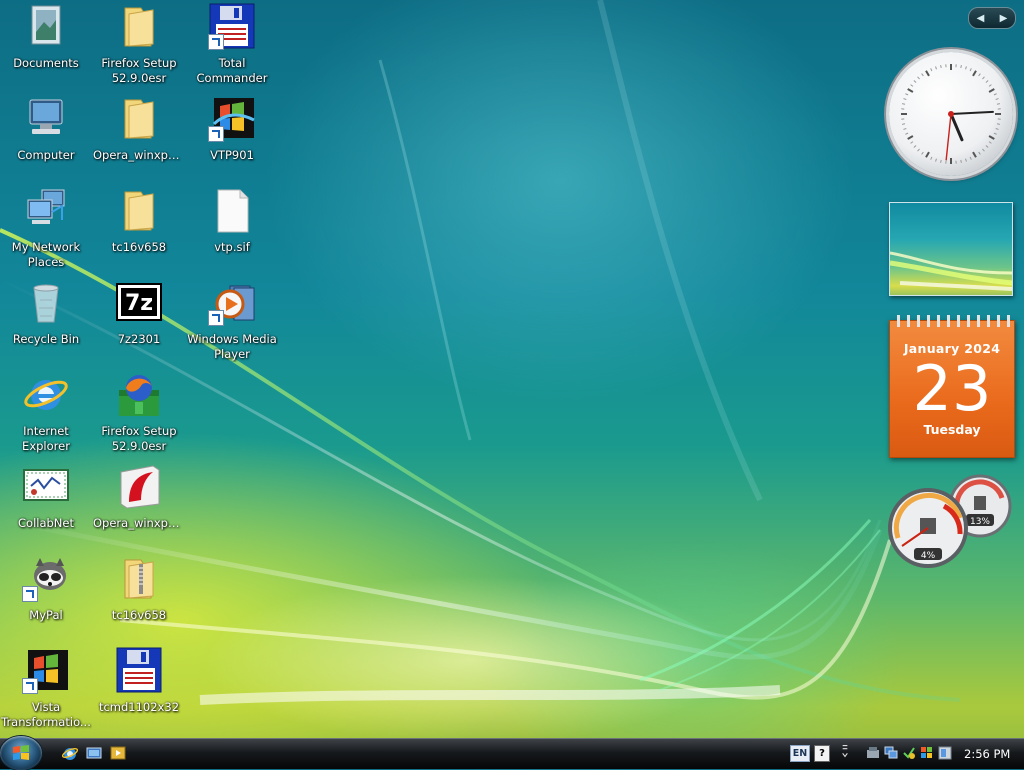 This screenshot has width=1024, height=770. Describe the element at coordinates (139, 71) in the screenshot. I see `icon-label: Firefox Setup 52.9.0esr` at that location.